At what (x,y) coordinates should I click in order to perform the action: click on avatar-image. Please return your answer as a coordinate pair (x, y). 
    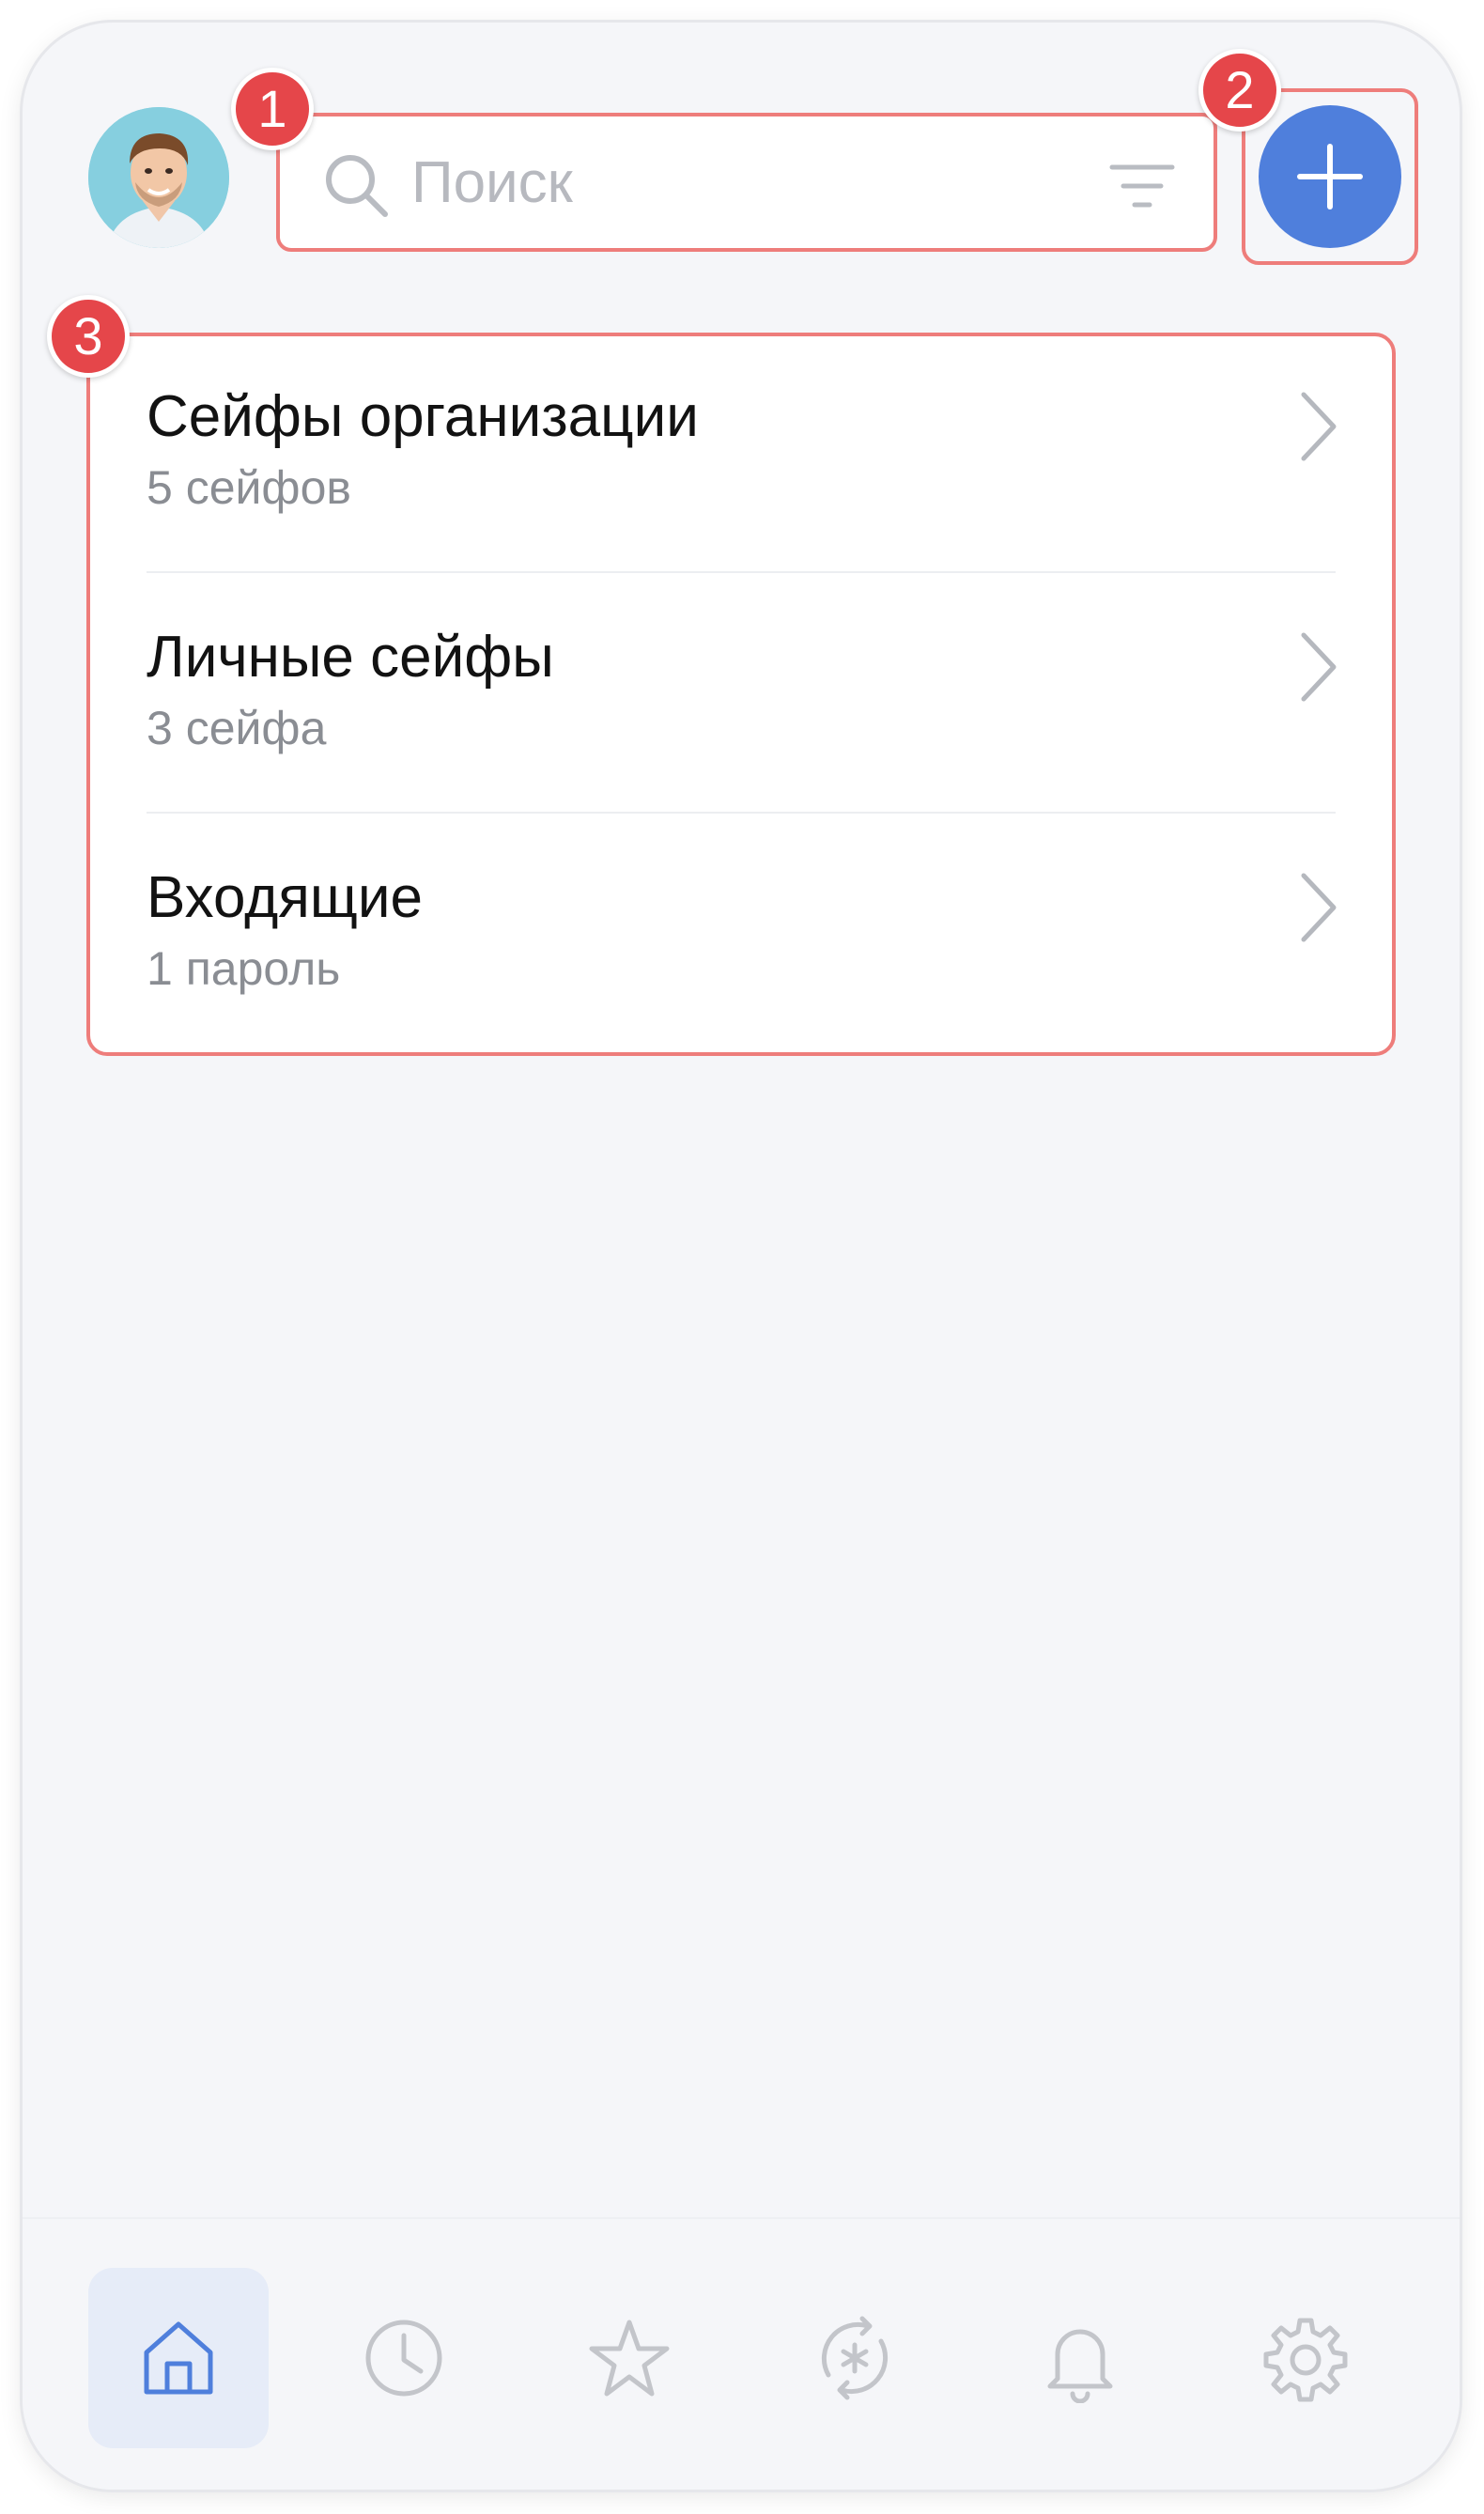
    Looking at the image, I should click on (158, 177).